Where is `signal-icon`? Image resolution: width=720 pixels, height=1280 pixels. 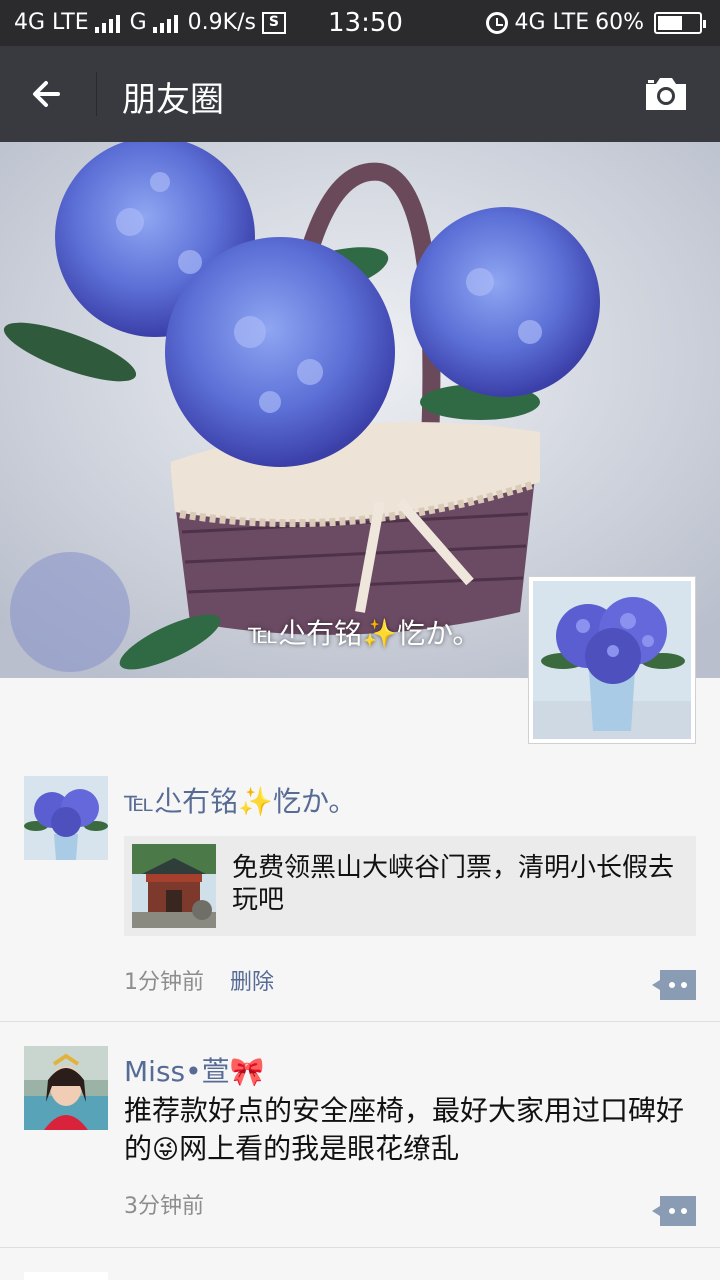 signal-icon is located at coordinates (107, 23).